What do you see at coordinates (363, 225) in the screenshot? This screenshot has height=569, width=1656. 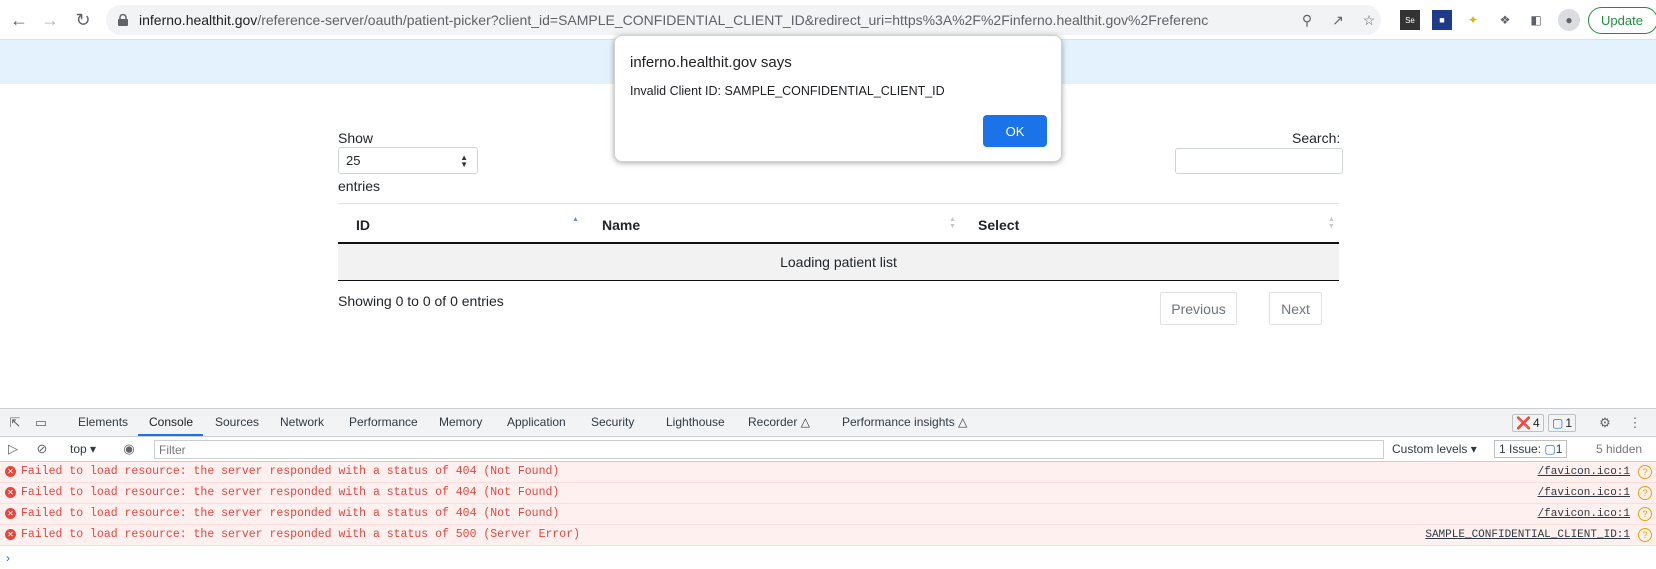 I see `column-header-id: ID` at bounding box center [363, 225].